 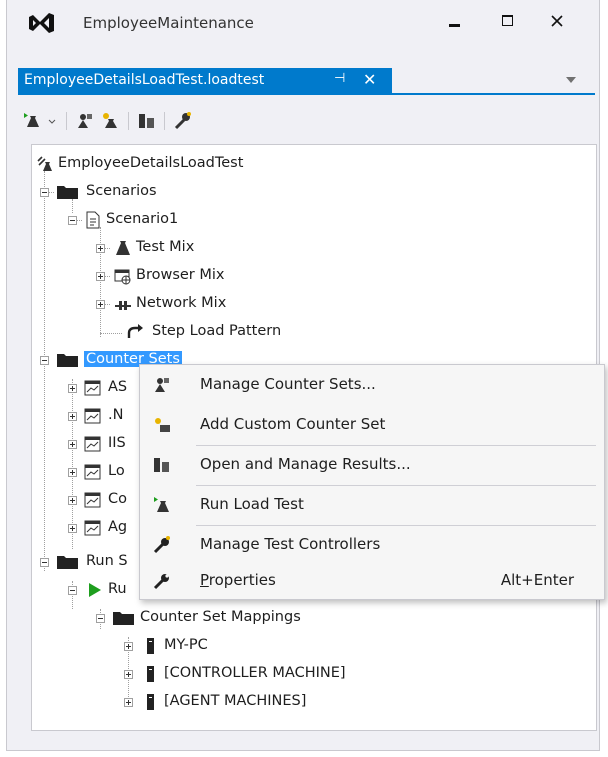 I want to click on maximize-icon, so click(x=507, y=20).